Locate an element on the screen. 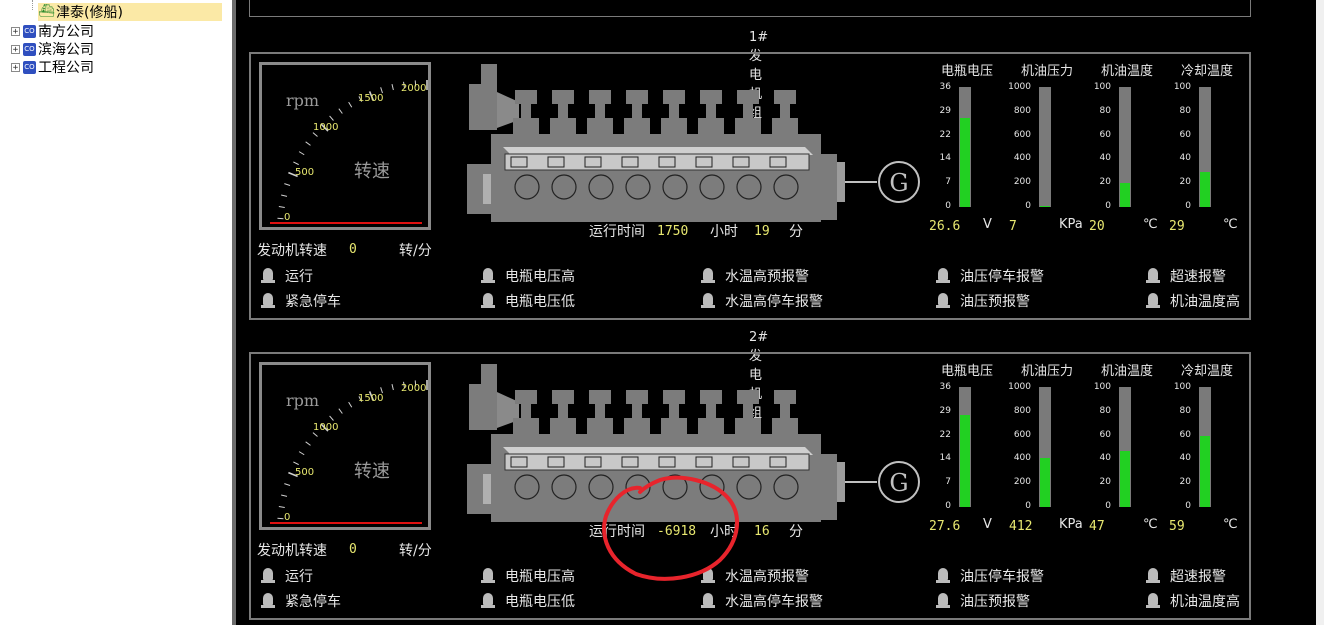  alarm-indicator: 电瓶电压低 is located at coordinates (528, 601).